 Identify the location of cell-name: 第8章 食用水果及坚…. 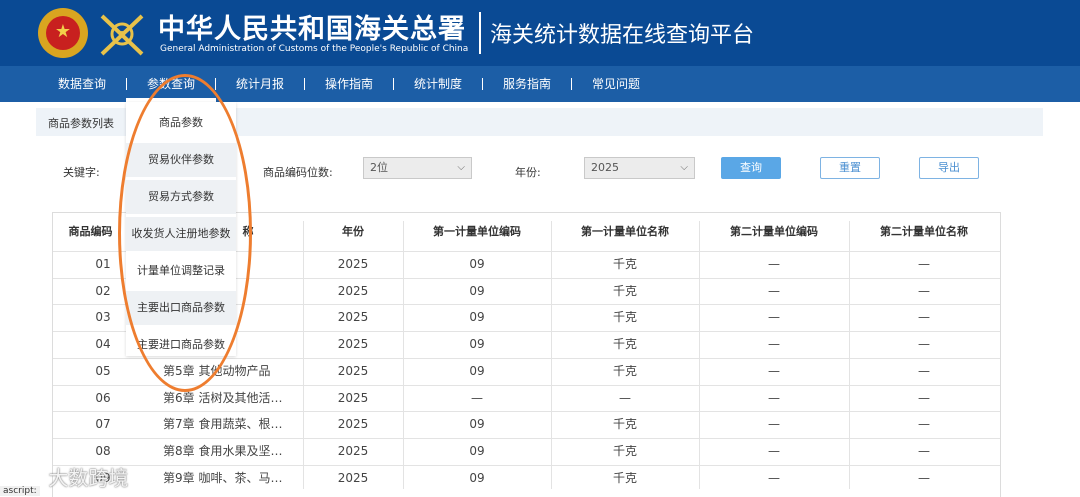
(223, 450).